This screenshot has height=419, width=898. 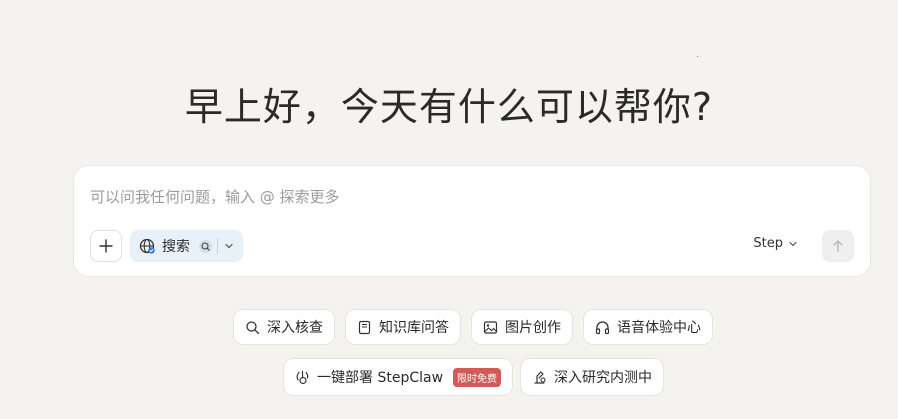 I want to click on model-name: Step, so click(x=768, y=243).